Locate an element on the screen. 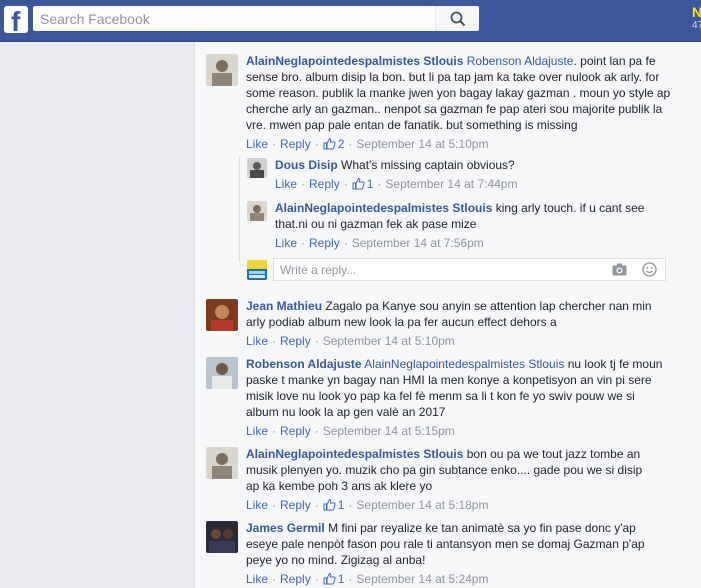 The width and height of the screenshot is (701, 588). reply-composer is located at coordinates (469, 269).